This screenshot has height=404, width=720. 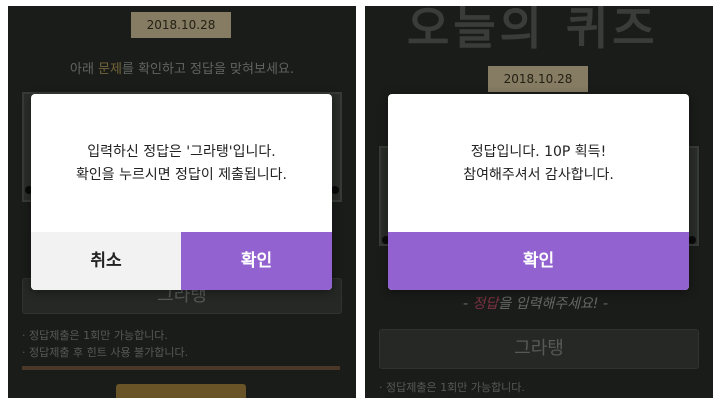 I want to click on dialog-message-line-1: 입력하신 정답은 '그라탱'입니다., so click(x=181, y=152).